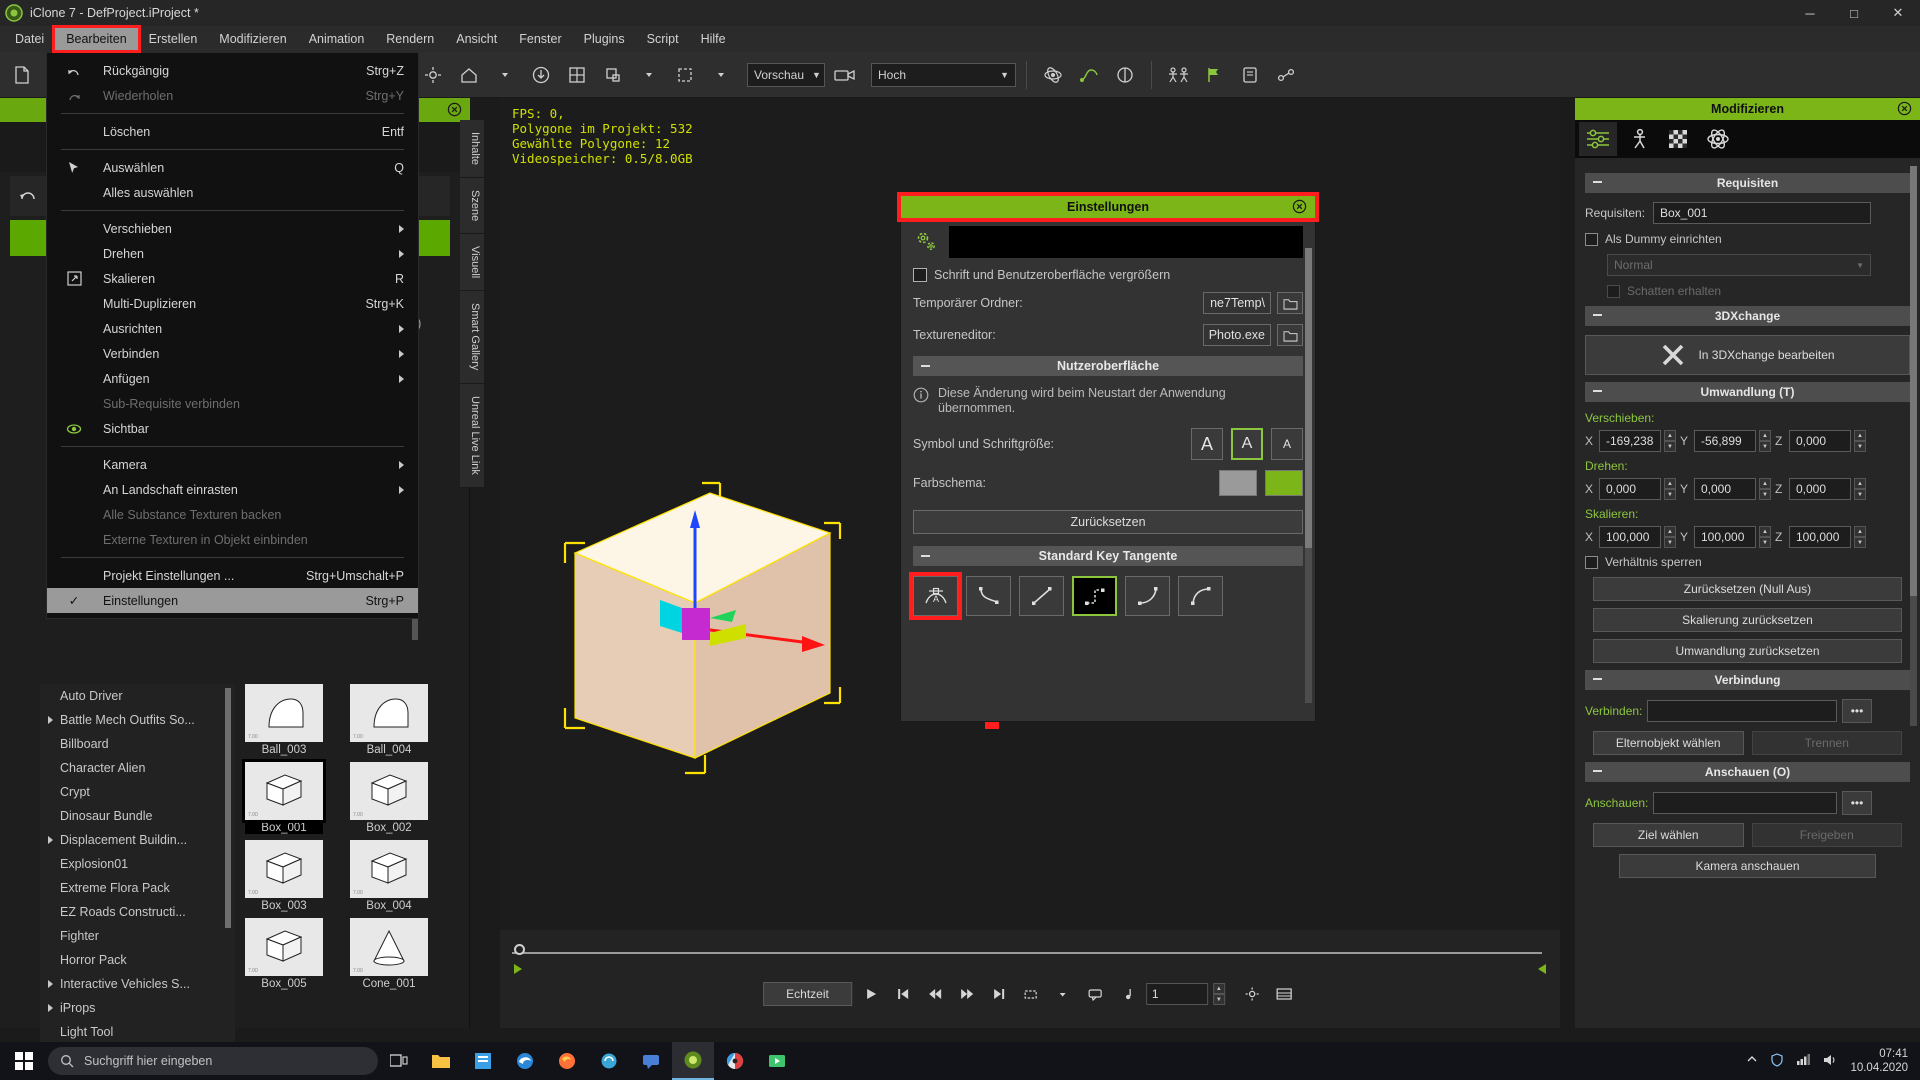  Describe the element at coordinates (1591, 562) in the screenshot. I see `lock-ratio-checkbox` at that location.